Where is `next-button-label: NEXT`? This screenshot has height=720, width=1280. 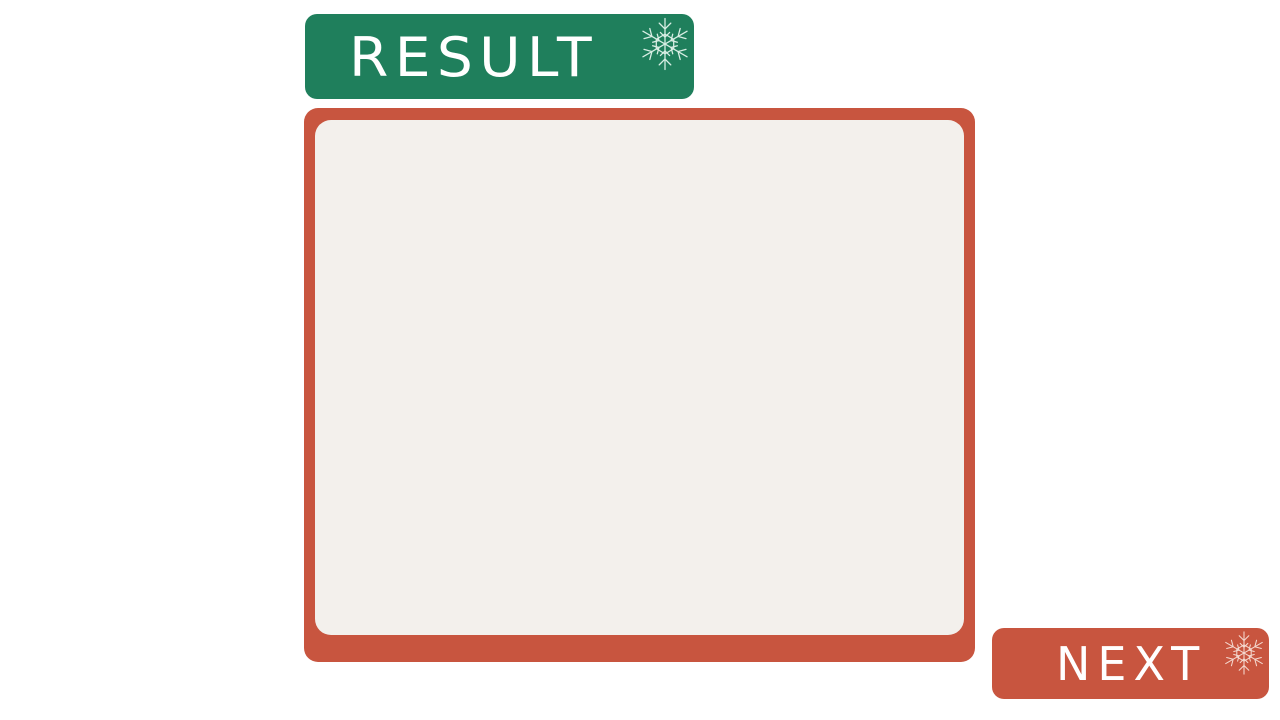 next-button-label: NEXT is located at coordinates (1131, 664).